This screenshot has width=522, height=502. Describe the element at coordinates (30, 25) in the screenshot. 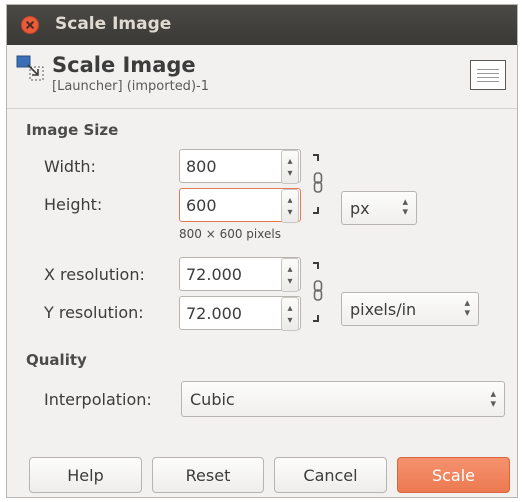

I see `close-icon` at that location.